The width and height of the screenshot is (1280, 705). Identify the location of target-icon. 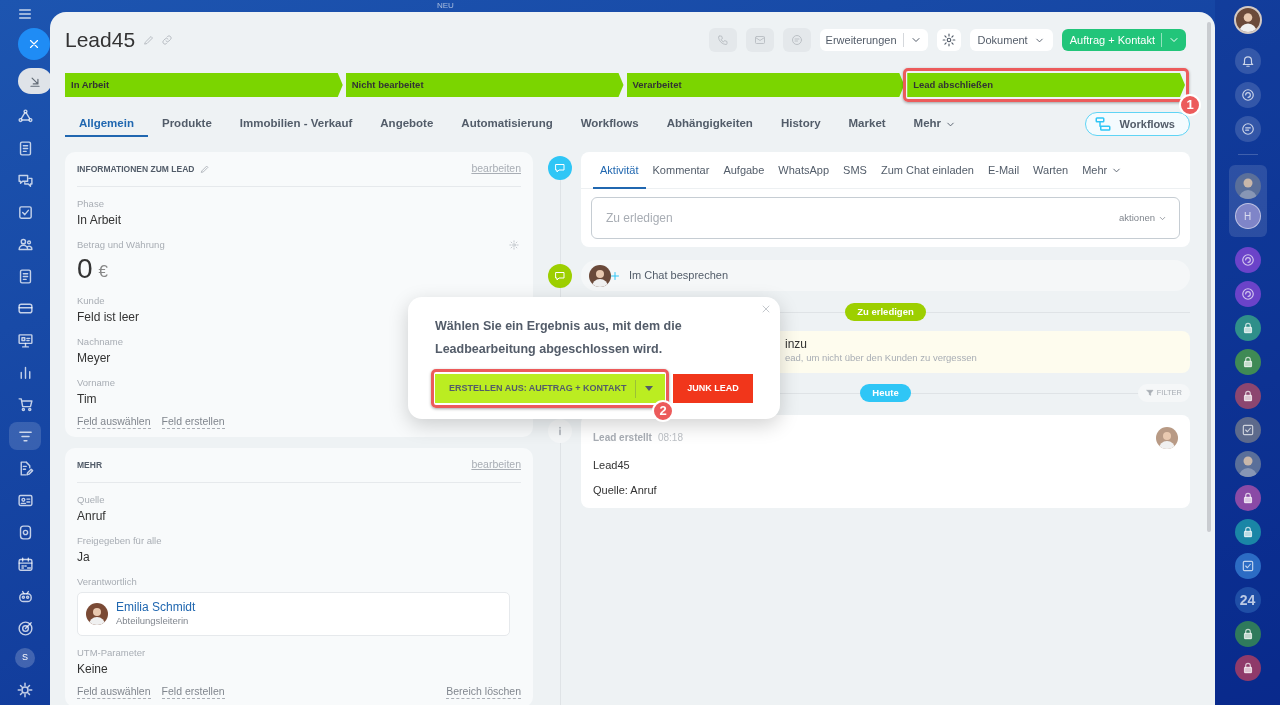
(25, 628).